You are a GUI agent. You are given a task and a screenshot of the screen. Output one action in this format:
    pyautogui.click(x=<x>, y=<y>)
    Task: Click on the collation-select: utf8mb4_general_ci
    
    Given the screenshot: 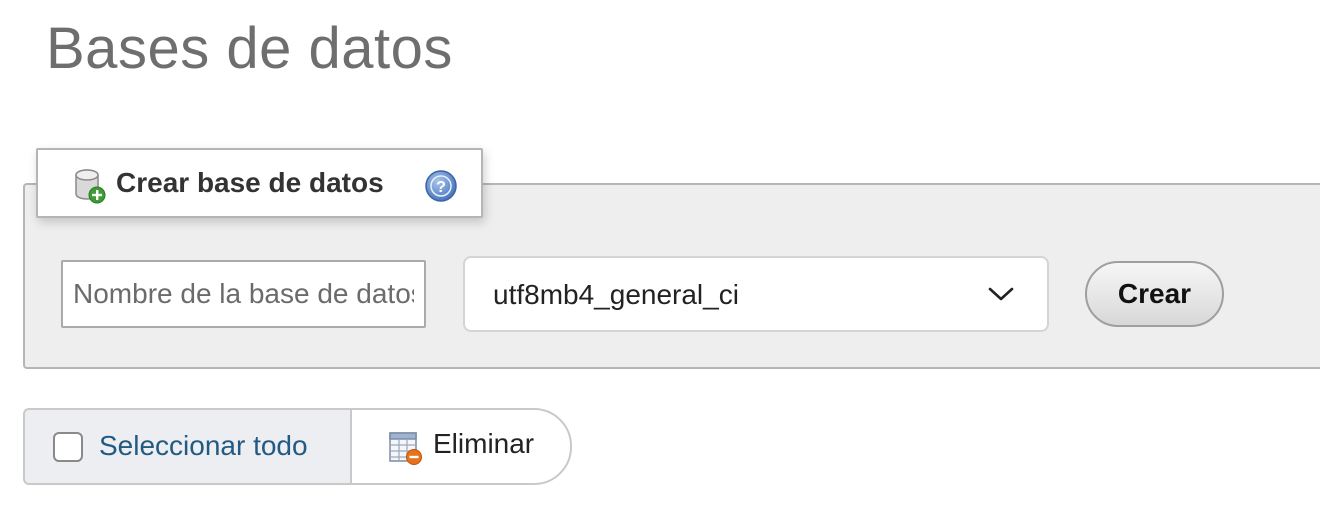 What is the action you would take?
    pyautogui.click(x=756, y=294)
    